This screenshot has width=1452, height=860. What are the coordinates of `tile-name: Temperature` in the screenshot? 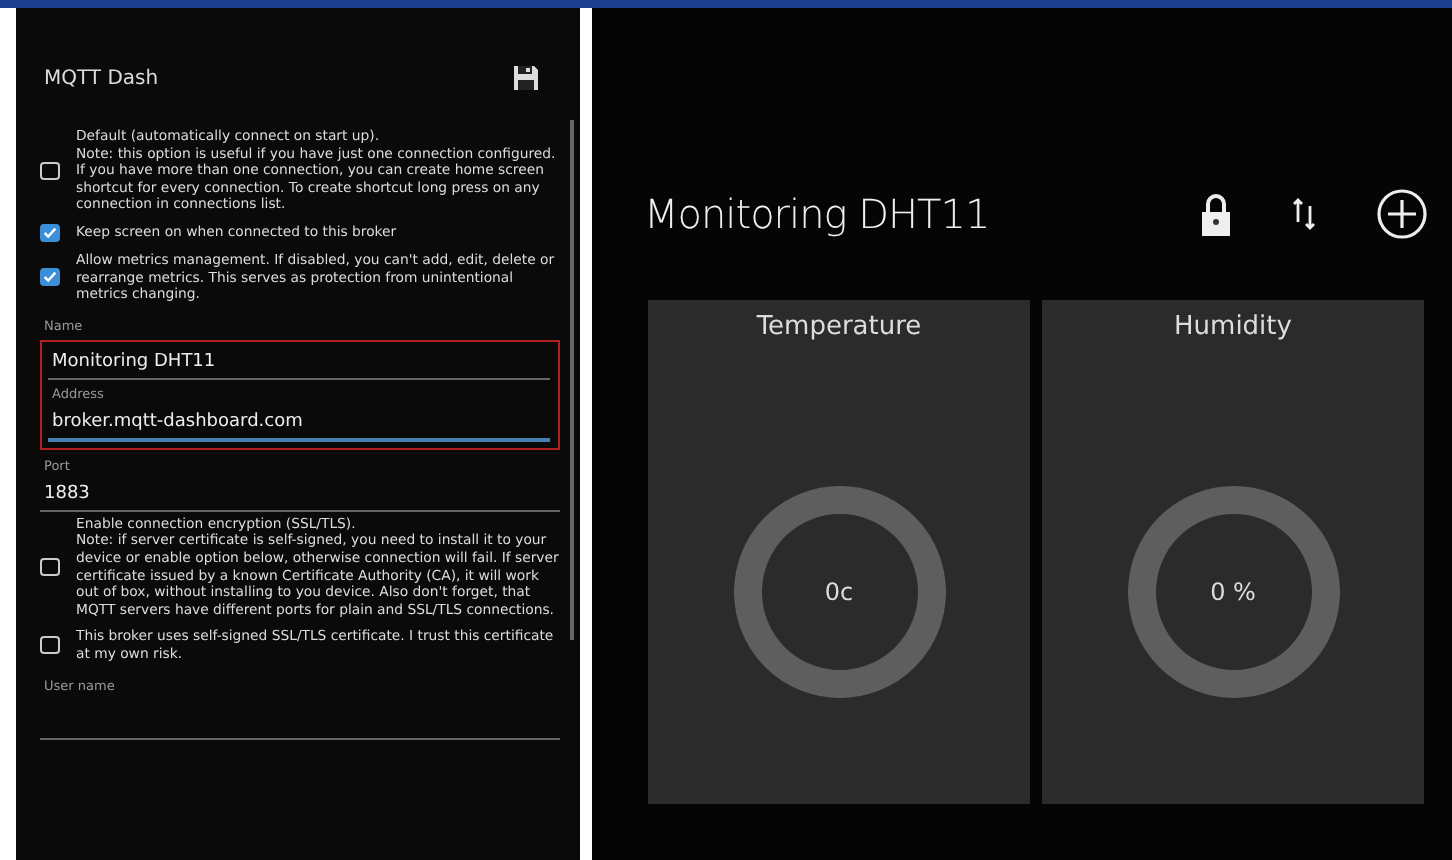 It's located at (839, 327).